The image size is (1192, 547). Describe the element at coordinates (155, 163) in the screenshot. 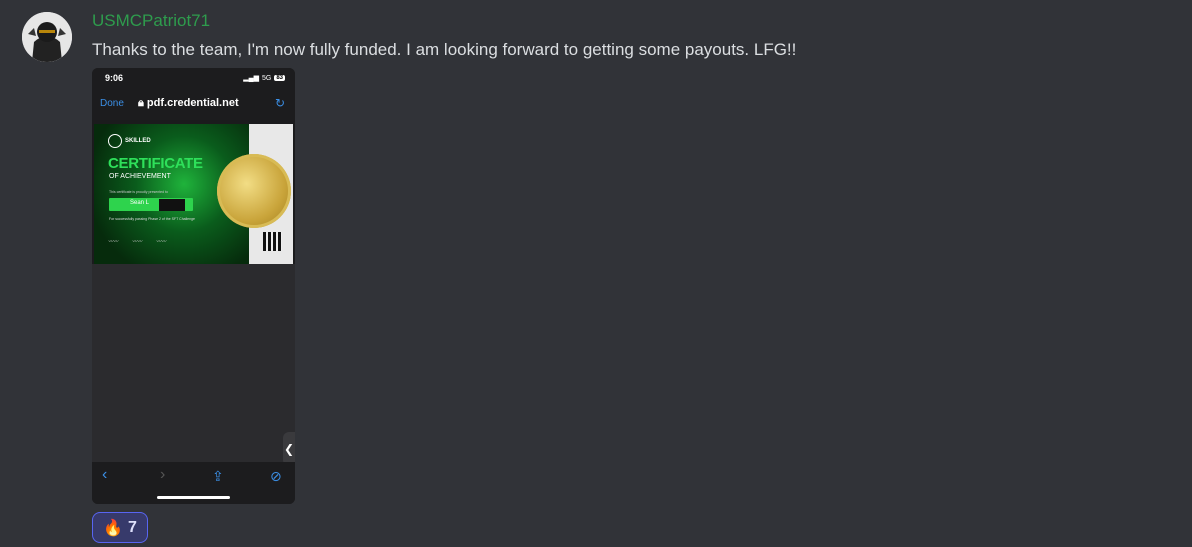

I see `certificate-title: CERTIFICATE` at that location.